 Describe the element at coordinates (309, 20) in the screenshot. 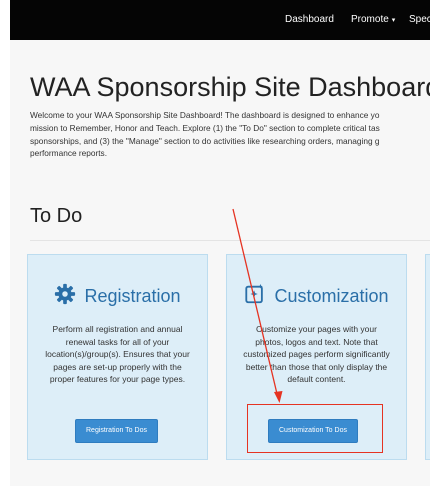

I see `nav-dashboard: Dashboard` at that location.